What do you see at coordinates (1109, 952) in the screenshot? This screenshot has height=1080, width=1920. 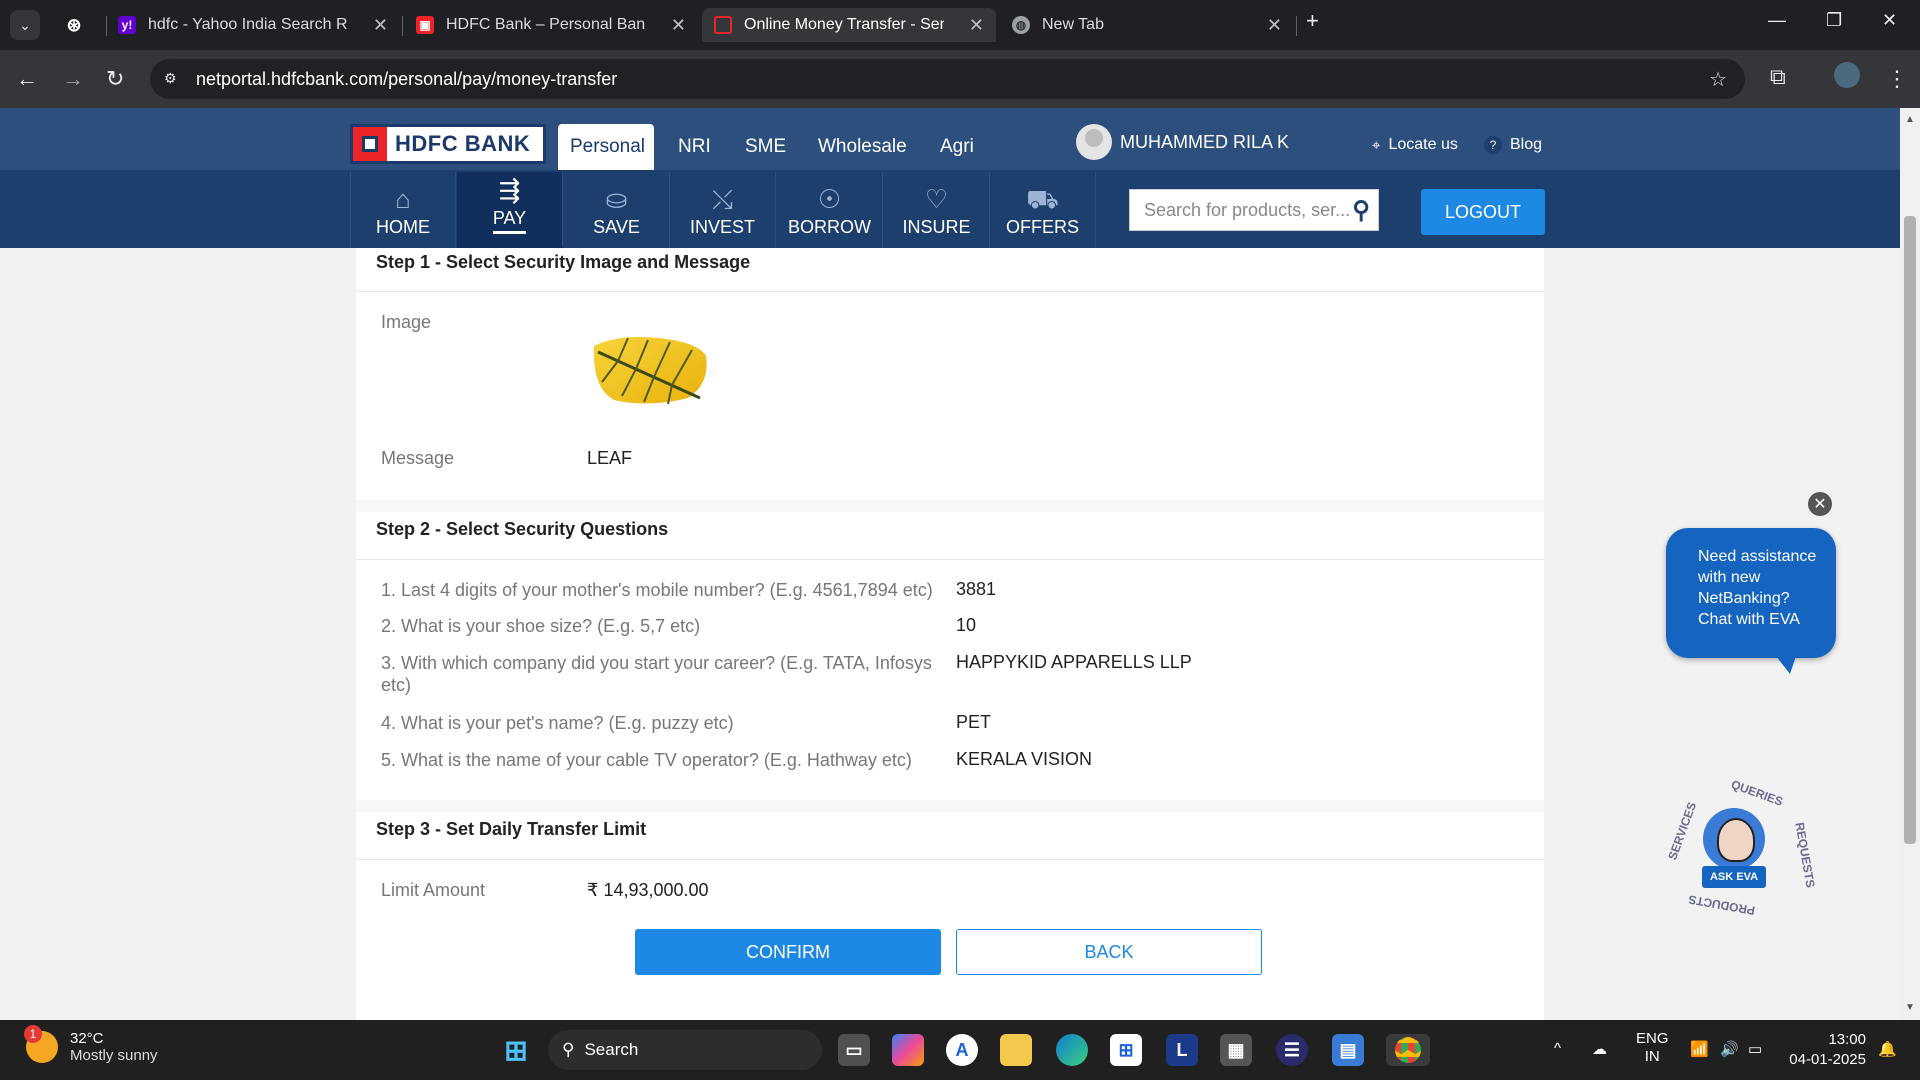 I see `back-button: BACK` at bounding box center [1109, 952].